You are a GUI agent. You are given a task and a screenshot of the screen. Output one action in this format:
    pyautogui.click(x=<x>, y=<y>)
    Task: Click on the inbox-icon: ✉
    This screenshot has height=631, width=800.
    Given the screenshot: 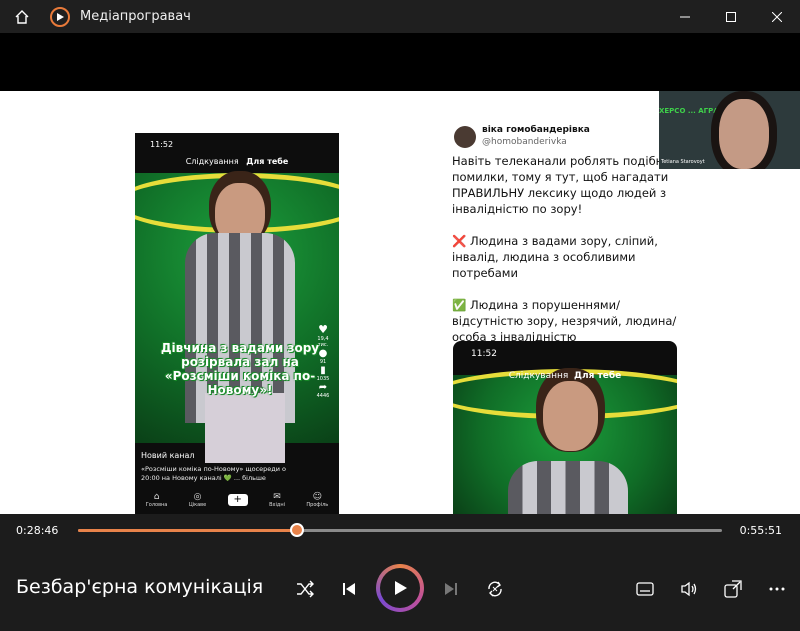 What is the action you would take?
    pyautogui.click(x=277, y=497)
    